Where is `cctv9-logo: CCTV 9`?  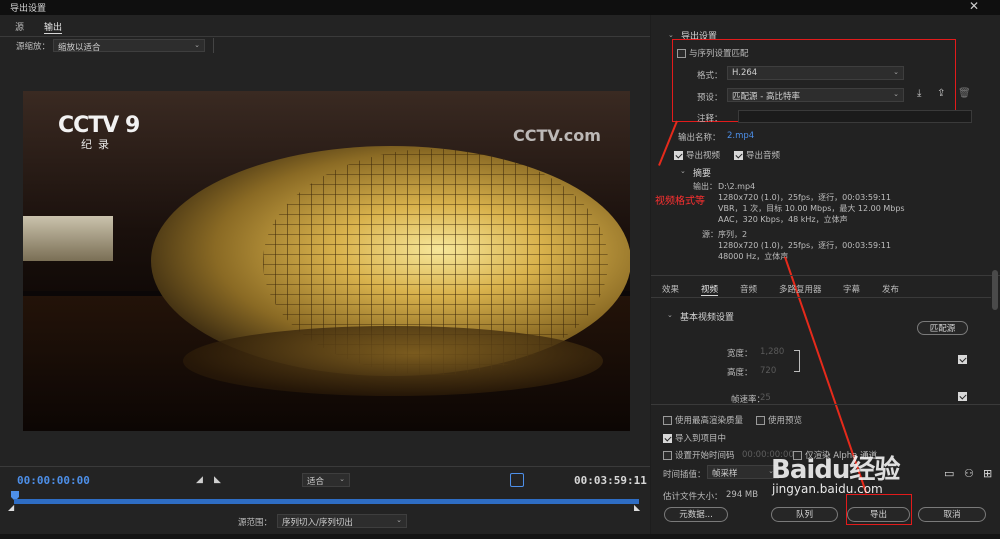 cctv9-logo: CCTV 9 is located at coordinates (99, 125).